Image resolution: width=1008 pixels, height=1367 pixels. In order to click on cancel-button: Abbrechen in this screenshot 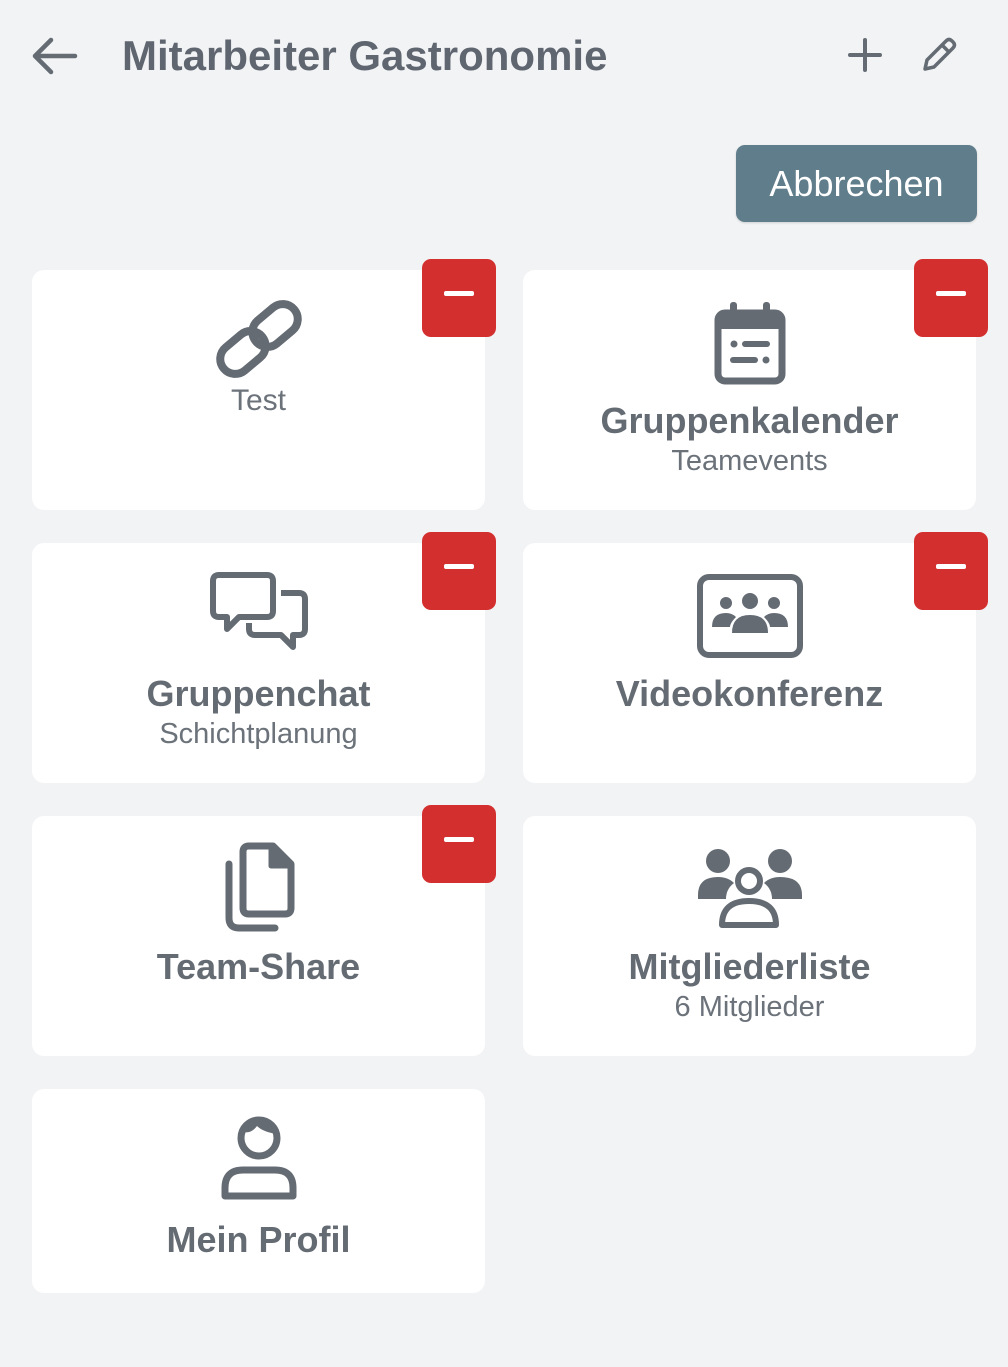, I will do `click(856, 183)`.